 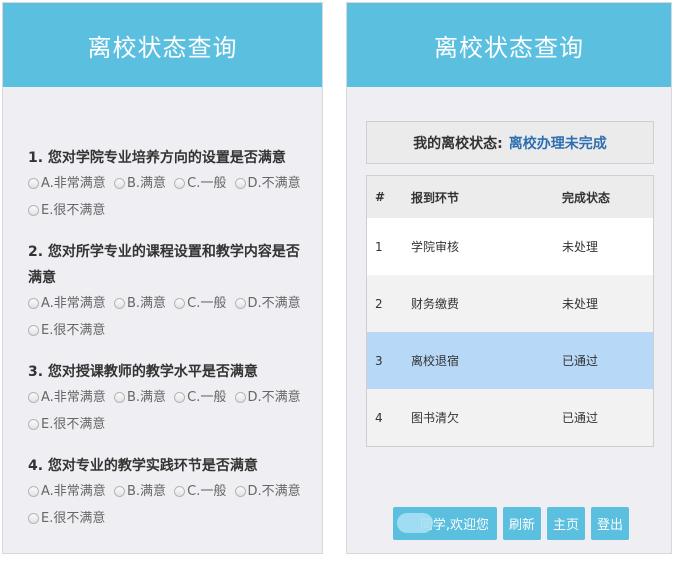 What do you see at coordinates (143, 372) in the screenshot?
I see `question-title: 3. 您对授课教师的教学水平是否满意` at bounding box center [143, 372].